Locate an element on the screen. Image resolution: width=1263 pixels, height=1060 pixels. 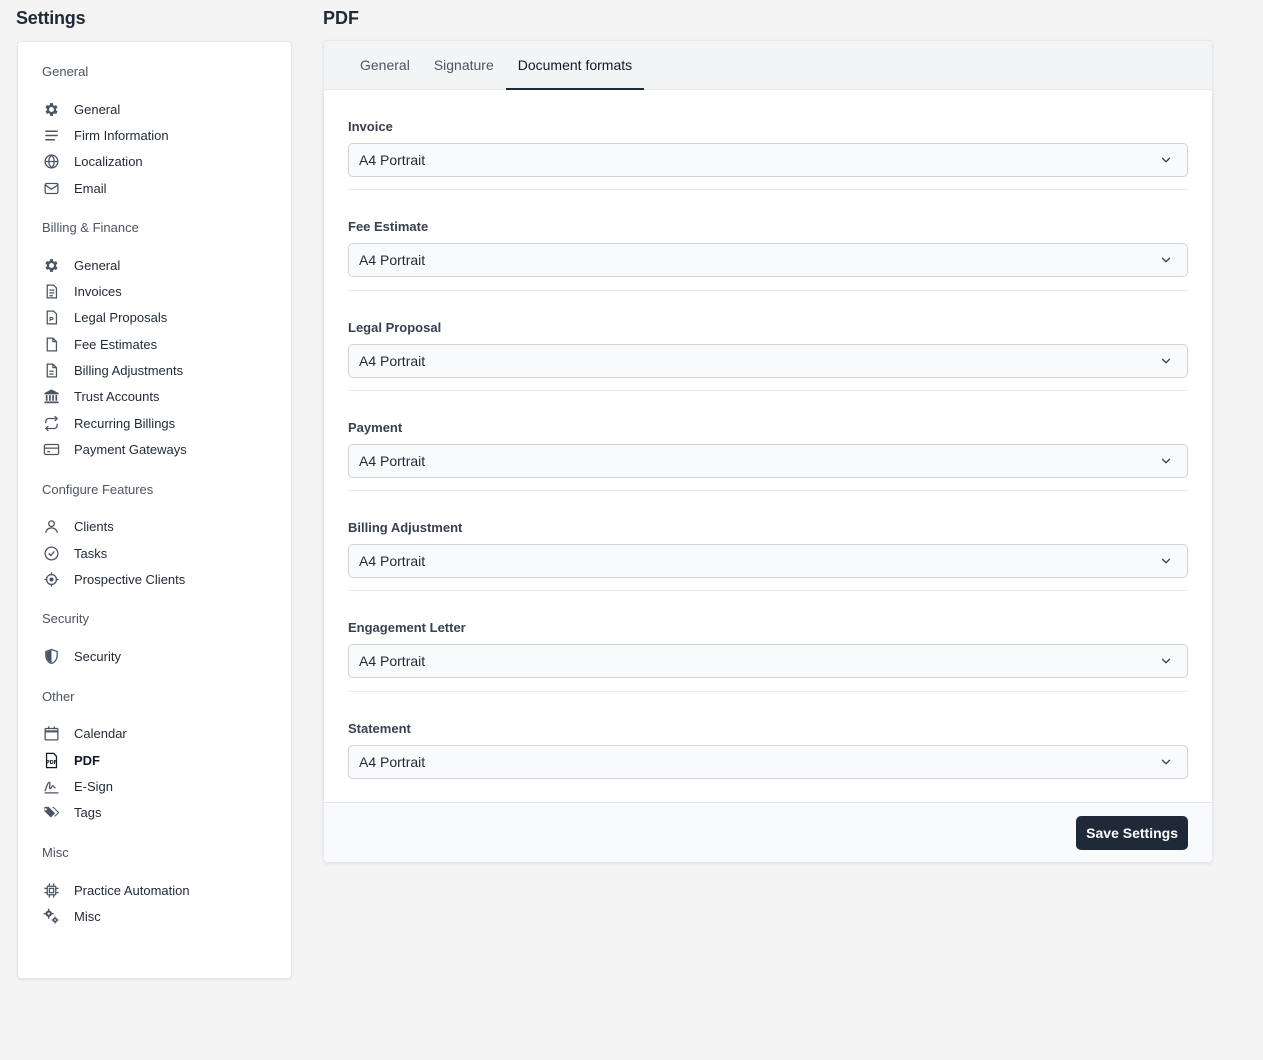
sidebar-item-misc-misc: Misc is located at coordinates (166, 916).